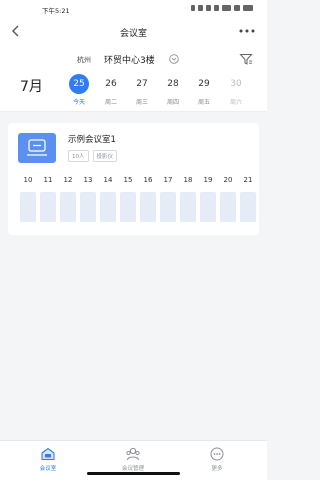 The width and height of the screenshot is (320, 480). Describe the element at coordinates (68, 180) in the screenshot. I see `hour-label: 12` at that location.